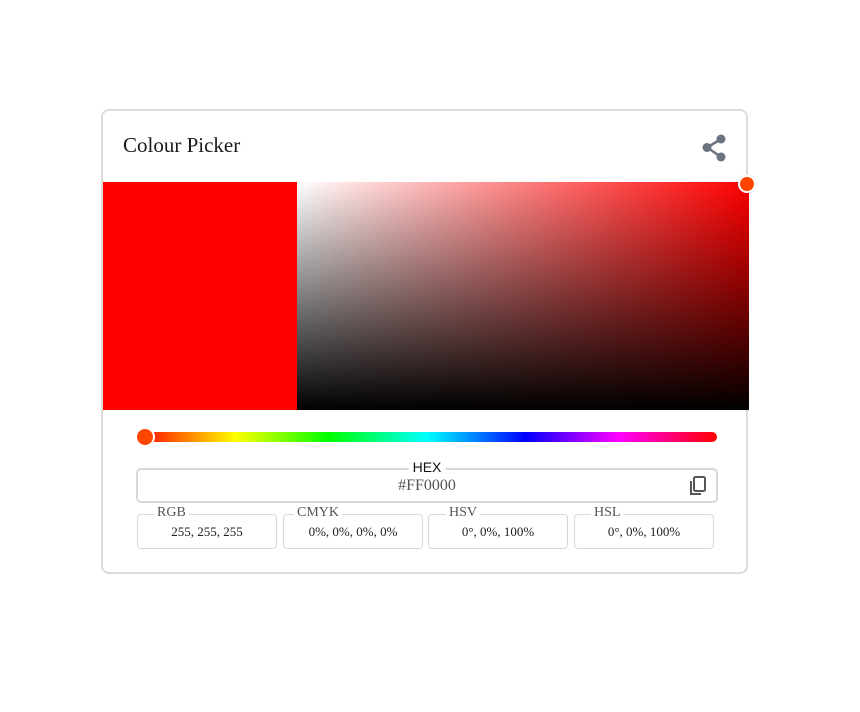 The height and width of the screenshot is (712, 860). What do you see at coordinates (318, 513) in the screenshot?
I see `cmyk-label: CMYK` at bounding box center [318, 513].